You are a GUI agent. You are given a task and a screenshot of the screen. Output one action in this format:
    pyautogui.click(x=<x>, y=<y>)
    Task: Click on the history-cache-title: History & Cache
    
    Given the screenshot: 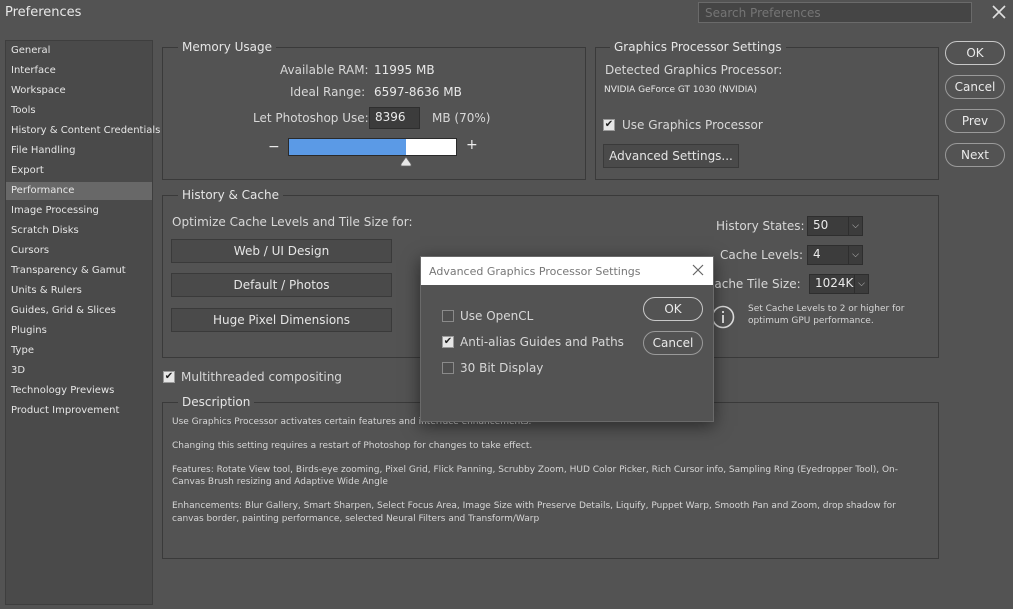 What is the action you would take?
    pyautogui.click(x=230, y=195)
    